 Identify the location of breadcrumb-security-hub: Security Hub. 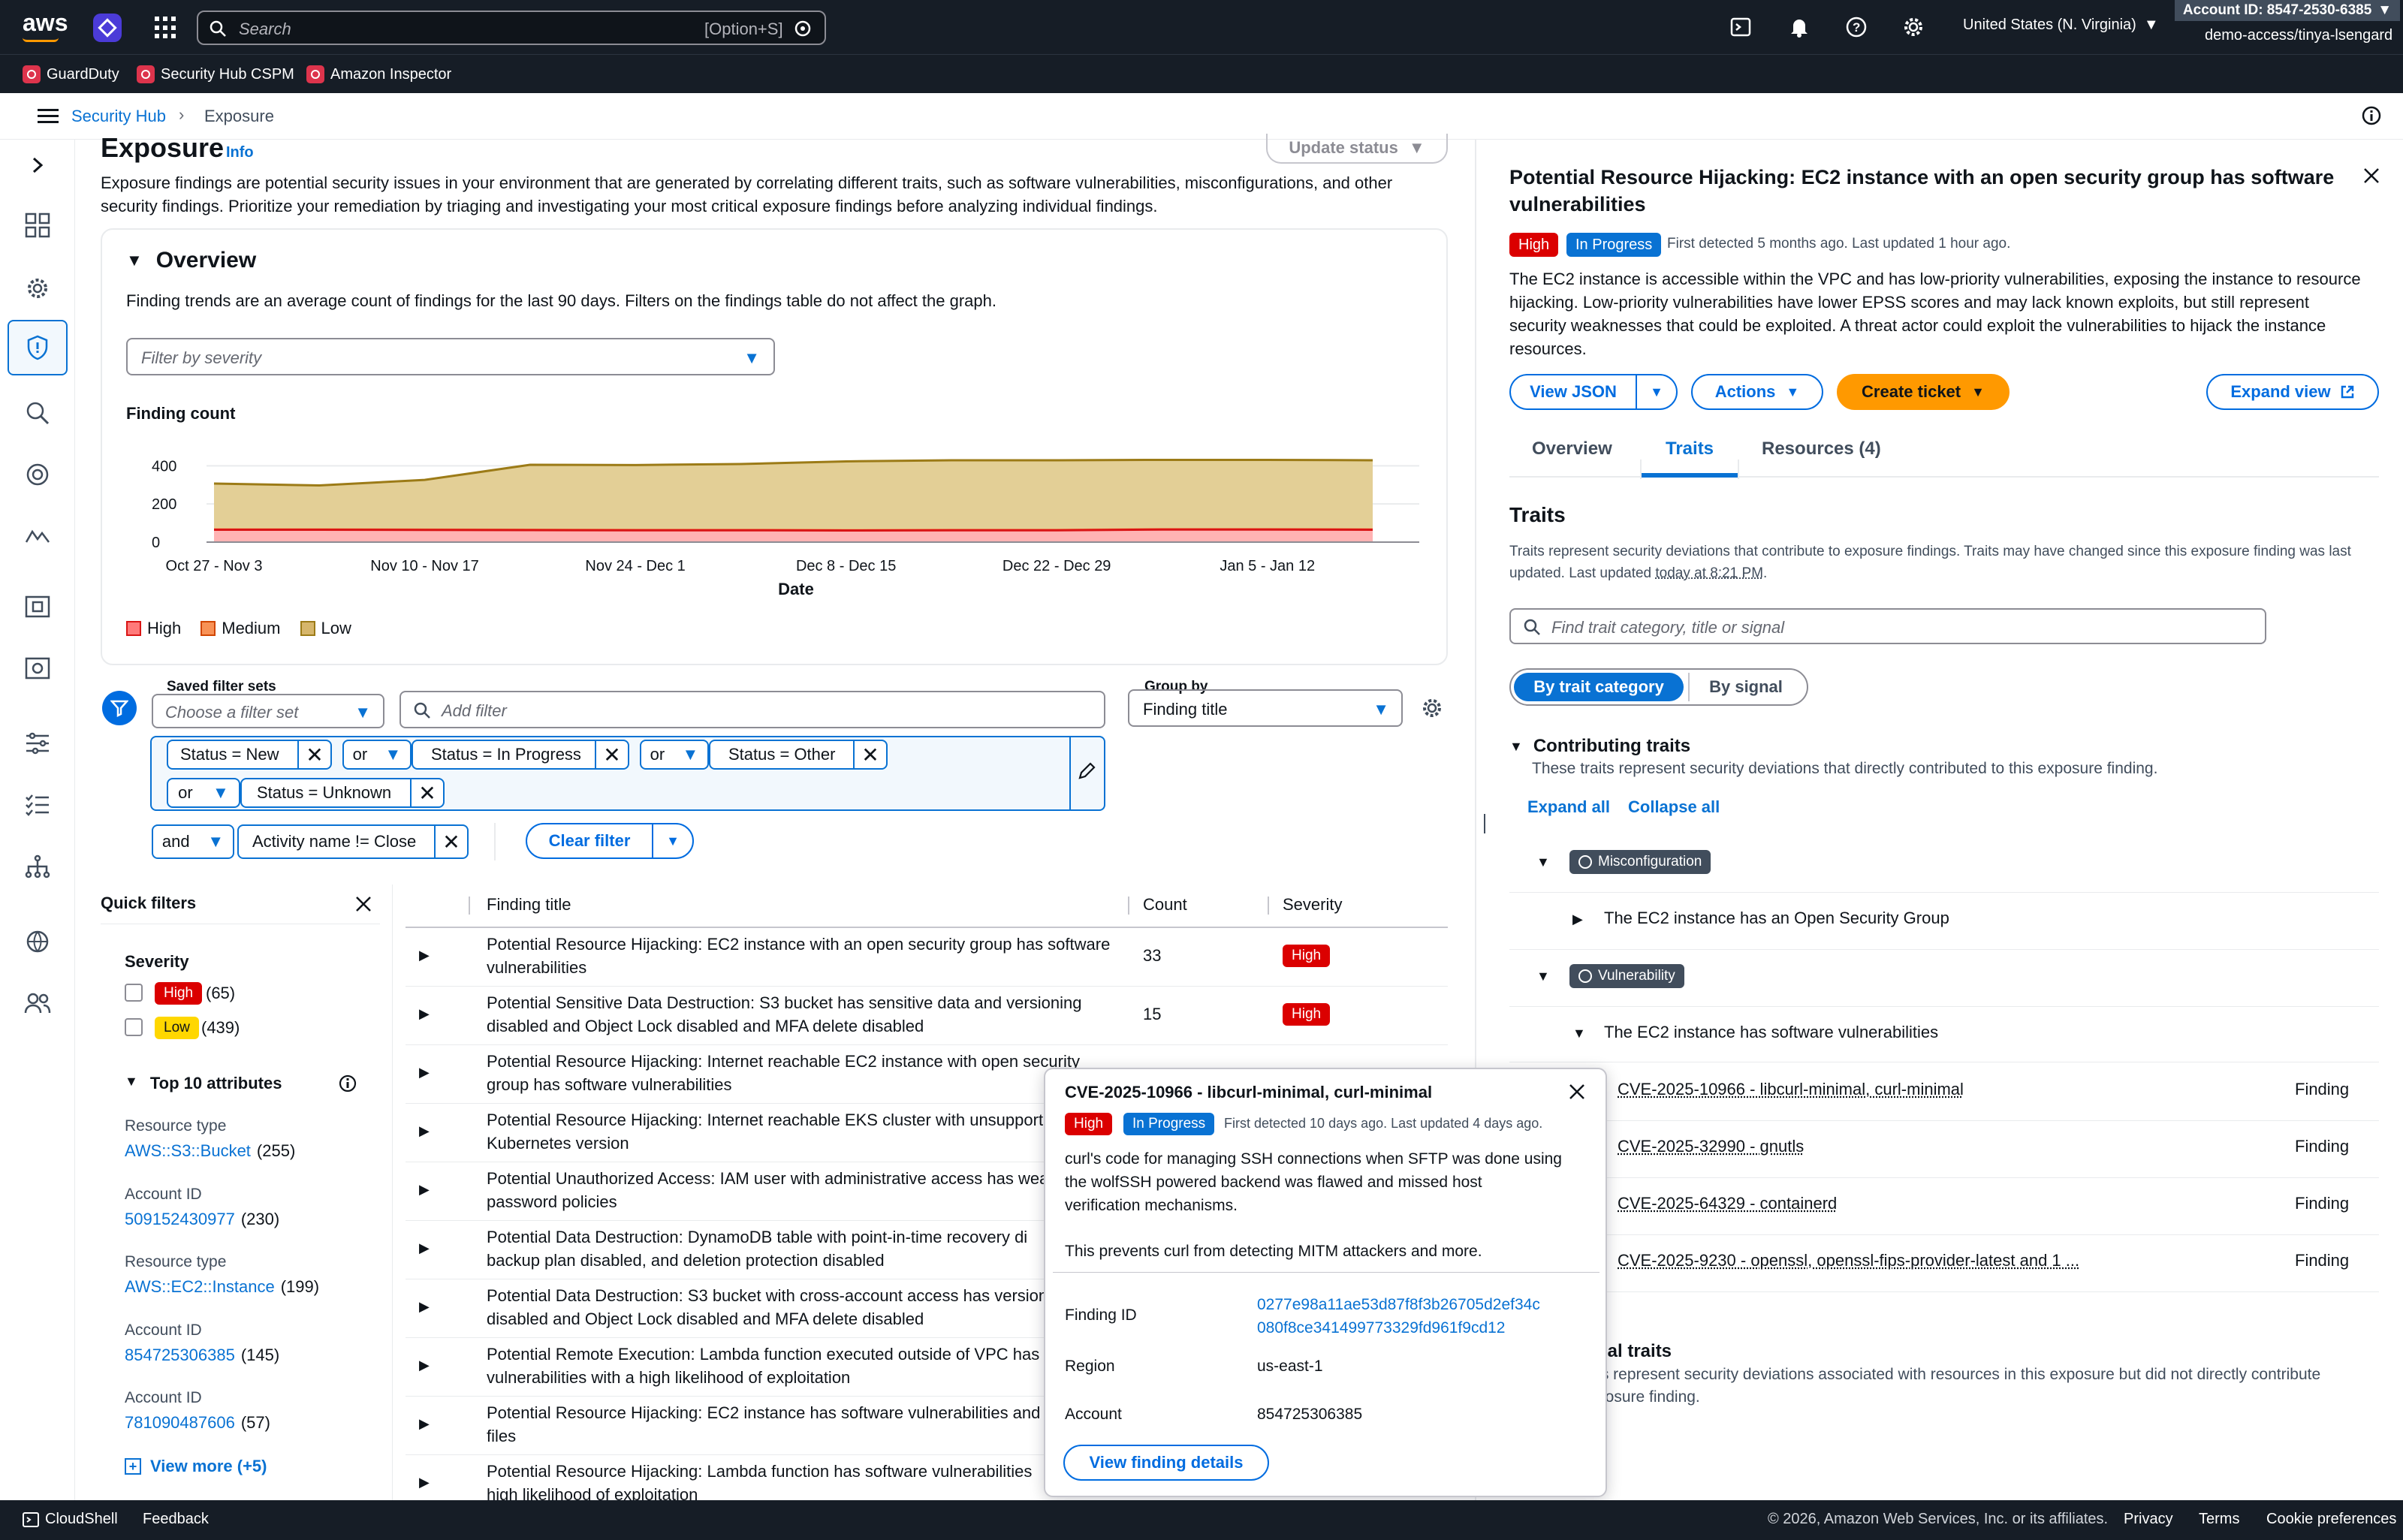
(118, 116).